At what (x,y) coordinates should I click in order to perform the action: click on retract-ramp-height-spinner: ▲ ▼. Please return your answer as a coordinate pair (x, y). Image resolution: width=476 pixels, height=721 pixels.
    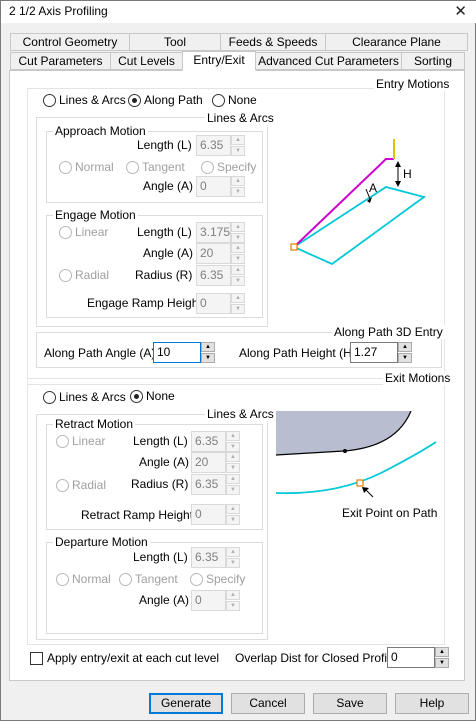
    Looking at the image, I should click on (233, 514).